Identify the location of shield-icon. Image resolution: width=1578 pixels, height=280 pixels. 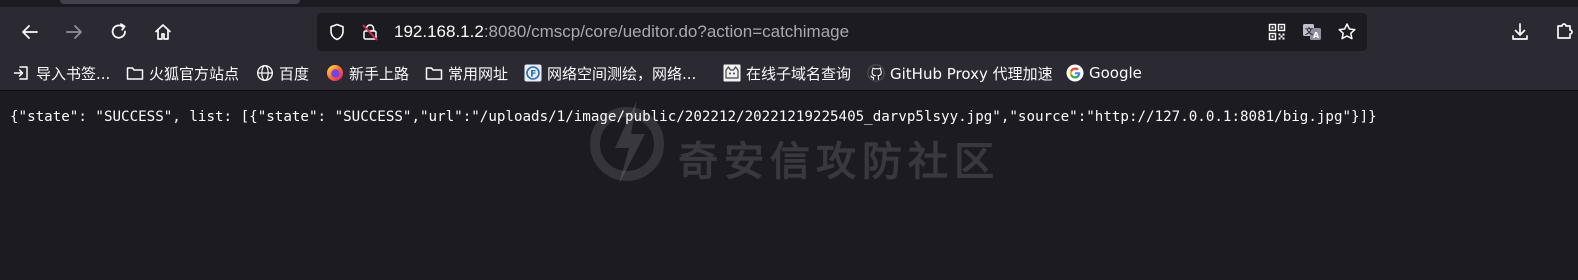
(337, 32).